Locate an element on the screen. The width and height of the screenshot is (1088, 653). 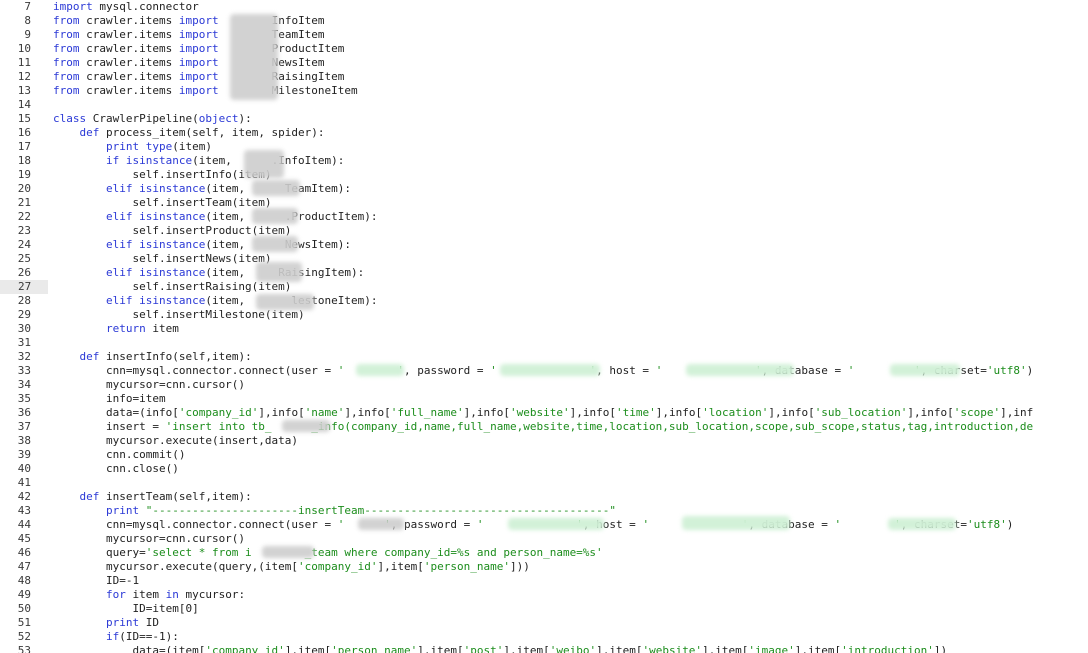
string-token: 'name' is located at coordinates (324, 412).